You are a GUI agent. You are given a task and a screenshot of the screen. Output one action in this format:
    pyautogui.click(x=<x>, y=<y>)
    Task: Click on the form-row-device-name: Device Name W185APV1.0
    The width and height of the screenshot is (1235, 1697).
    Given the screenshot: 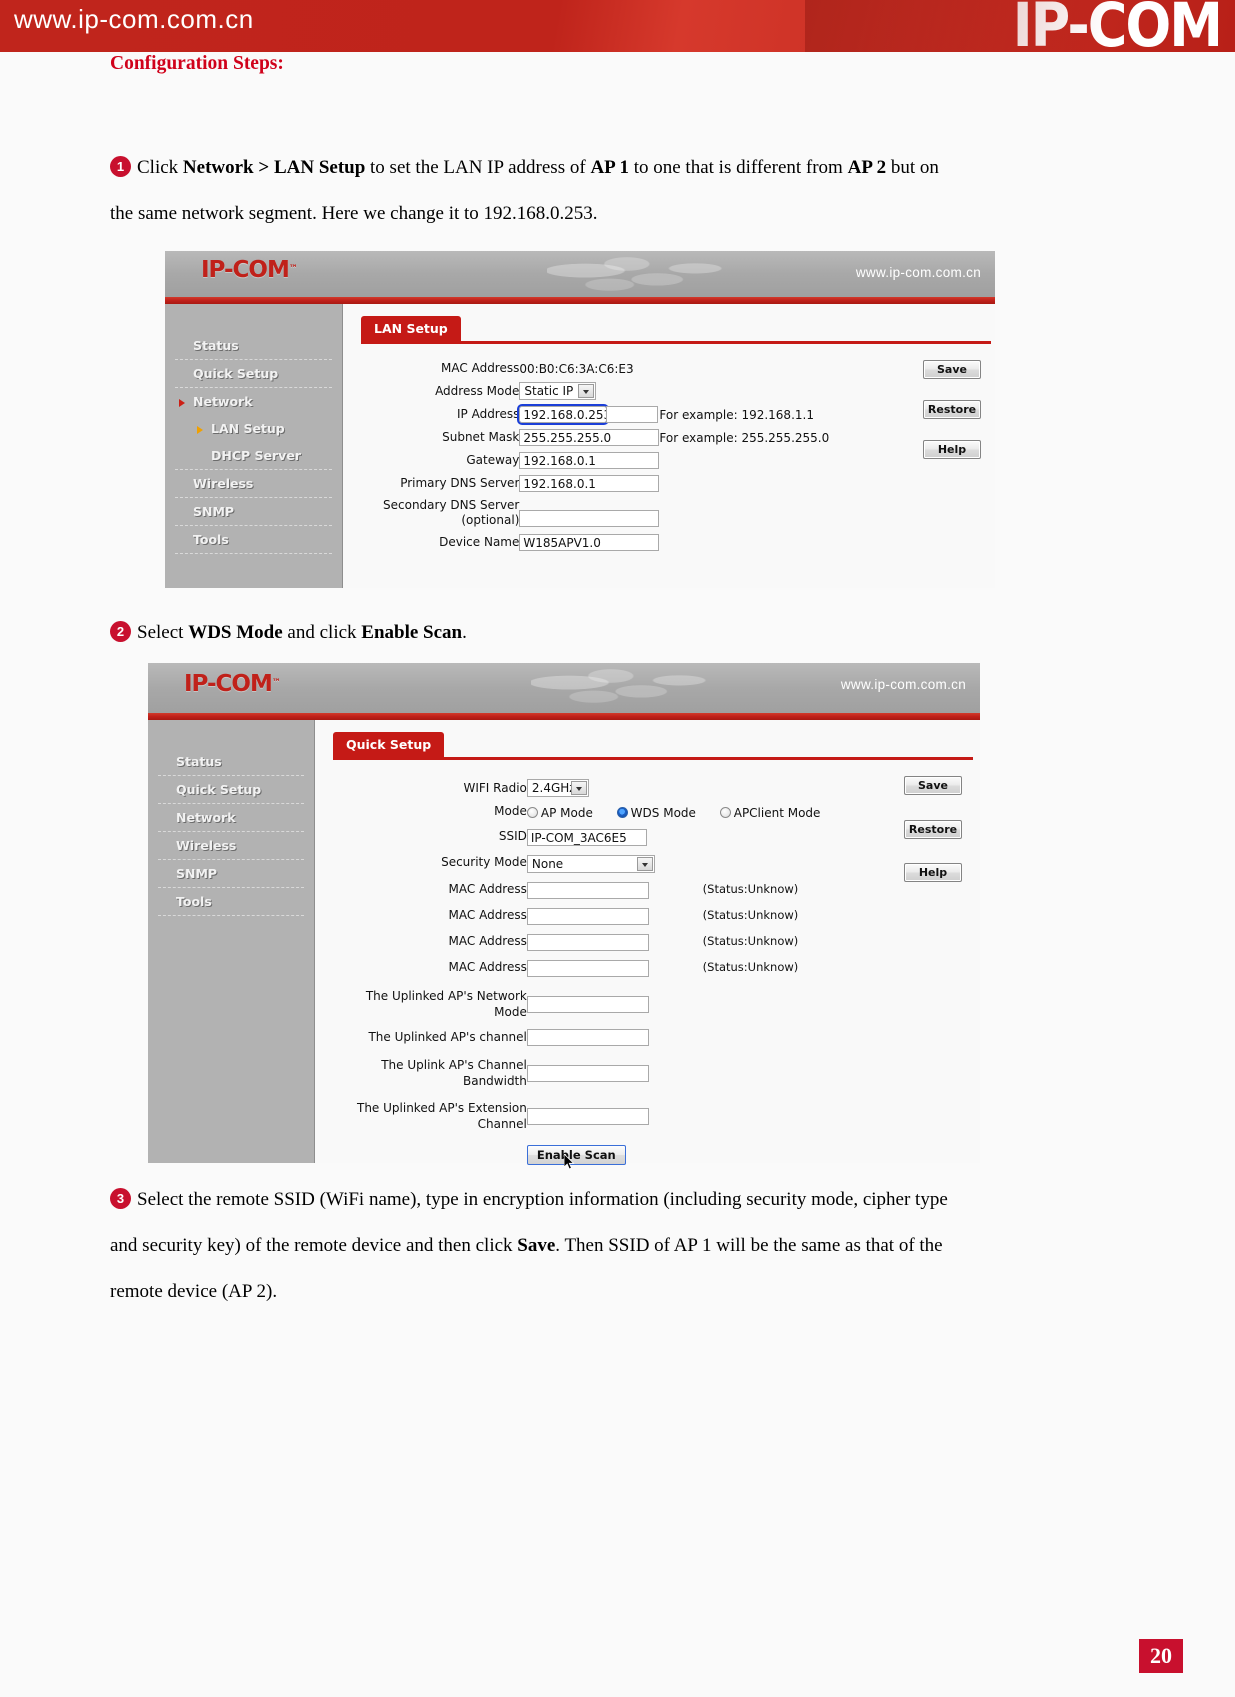 What is the action you would take?
    pyautogui.click(x=606, y=542)
    